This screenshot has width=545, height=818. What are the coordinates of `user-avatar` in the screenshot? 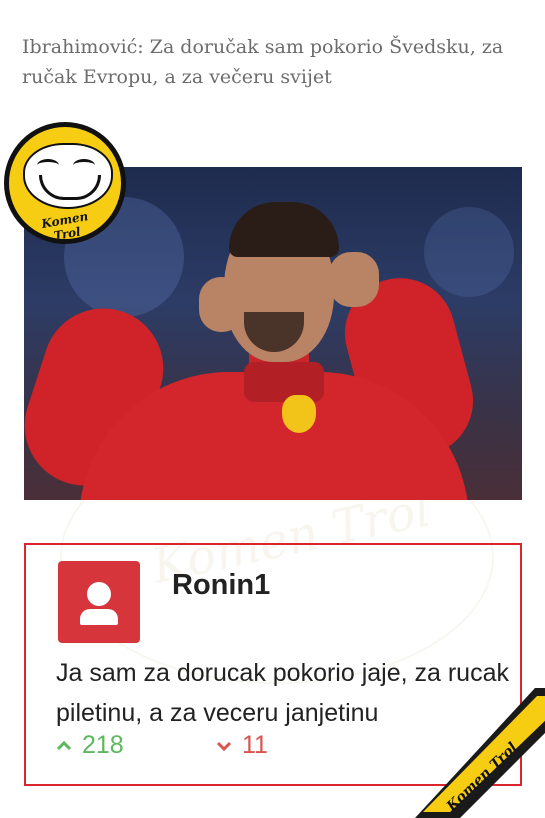 It's located at (99, 602).